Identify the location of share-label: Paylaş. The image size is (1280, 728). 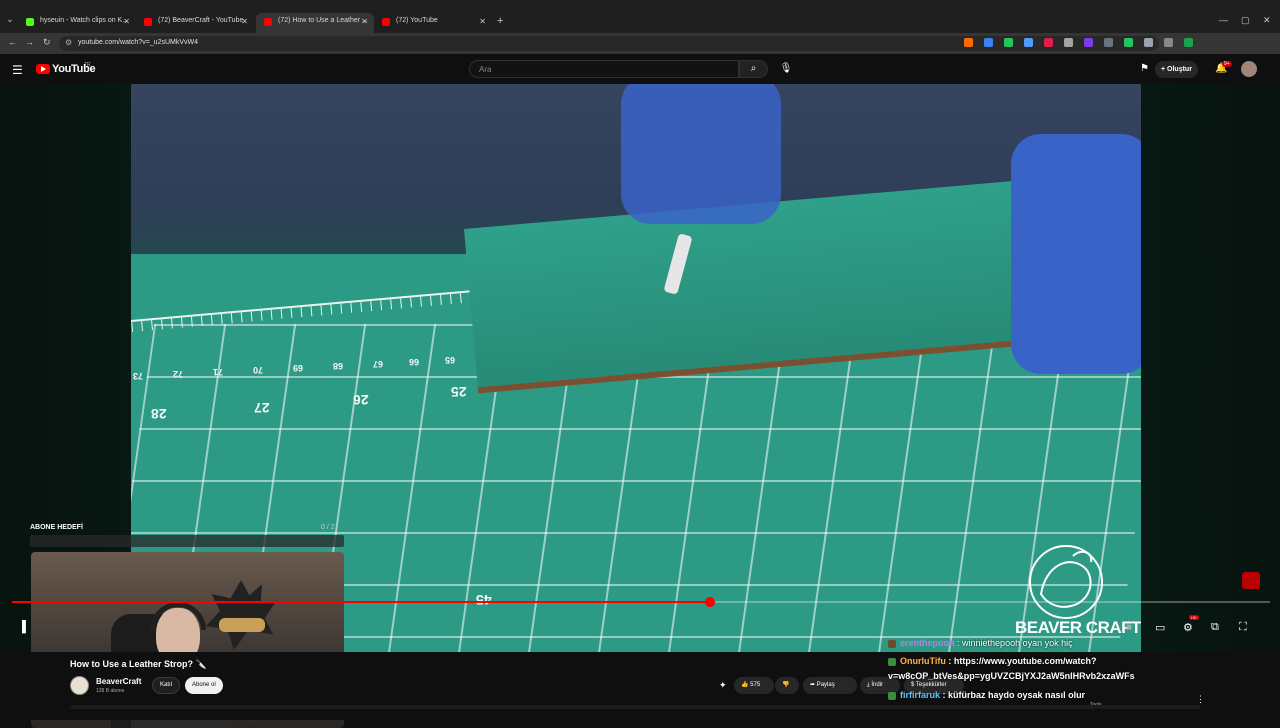
(825, 685).